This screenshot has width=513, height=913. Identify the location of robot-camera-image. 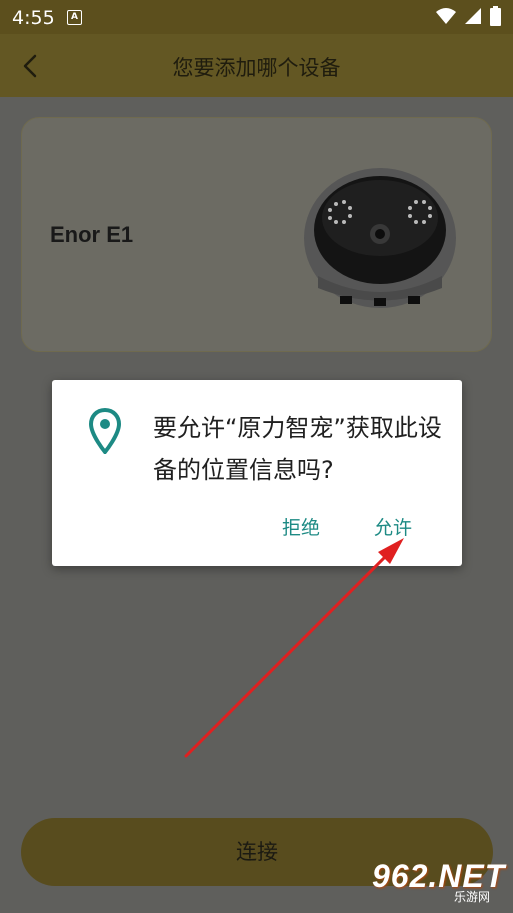
(380, 238).